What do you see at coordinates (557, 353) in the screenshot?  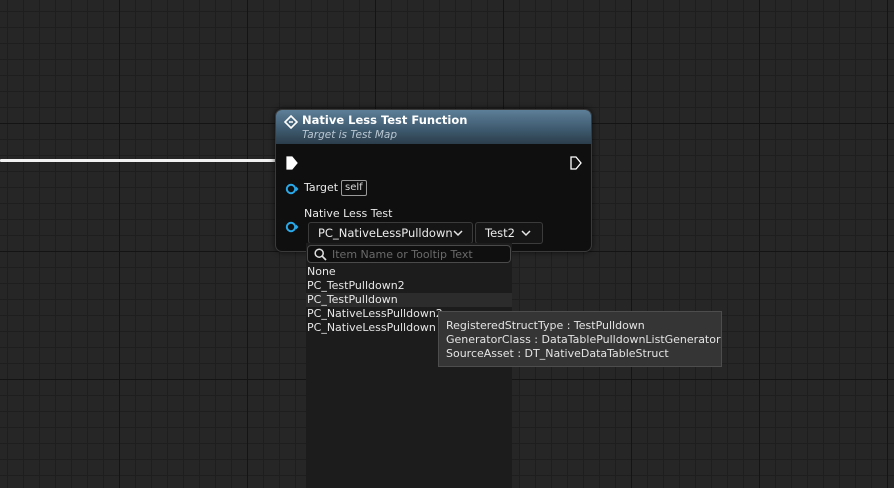 I see `tooltip-source-asset: SourceAsset : DT_NativeDataTableStruct` at bounding box center [557, 353].